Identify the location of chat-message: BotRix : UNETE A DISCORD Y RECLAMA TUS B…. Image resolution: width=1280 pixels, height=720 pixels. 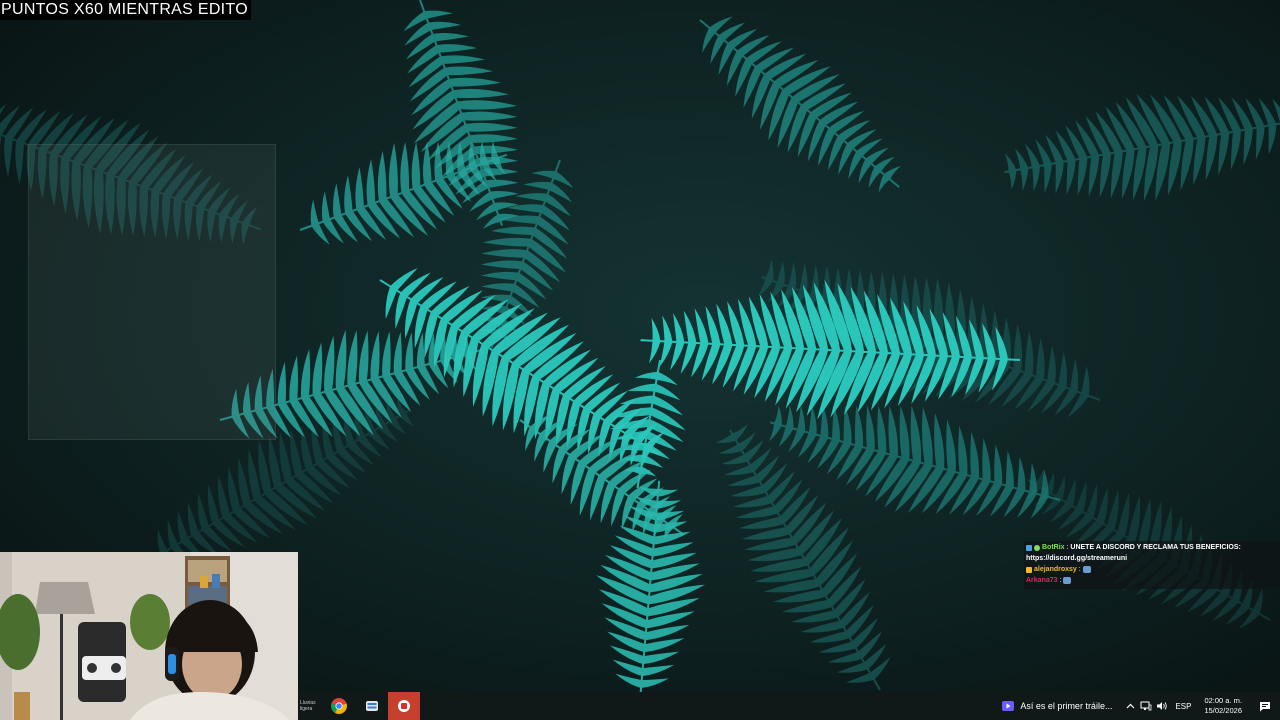
(1153, 547).